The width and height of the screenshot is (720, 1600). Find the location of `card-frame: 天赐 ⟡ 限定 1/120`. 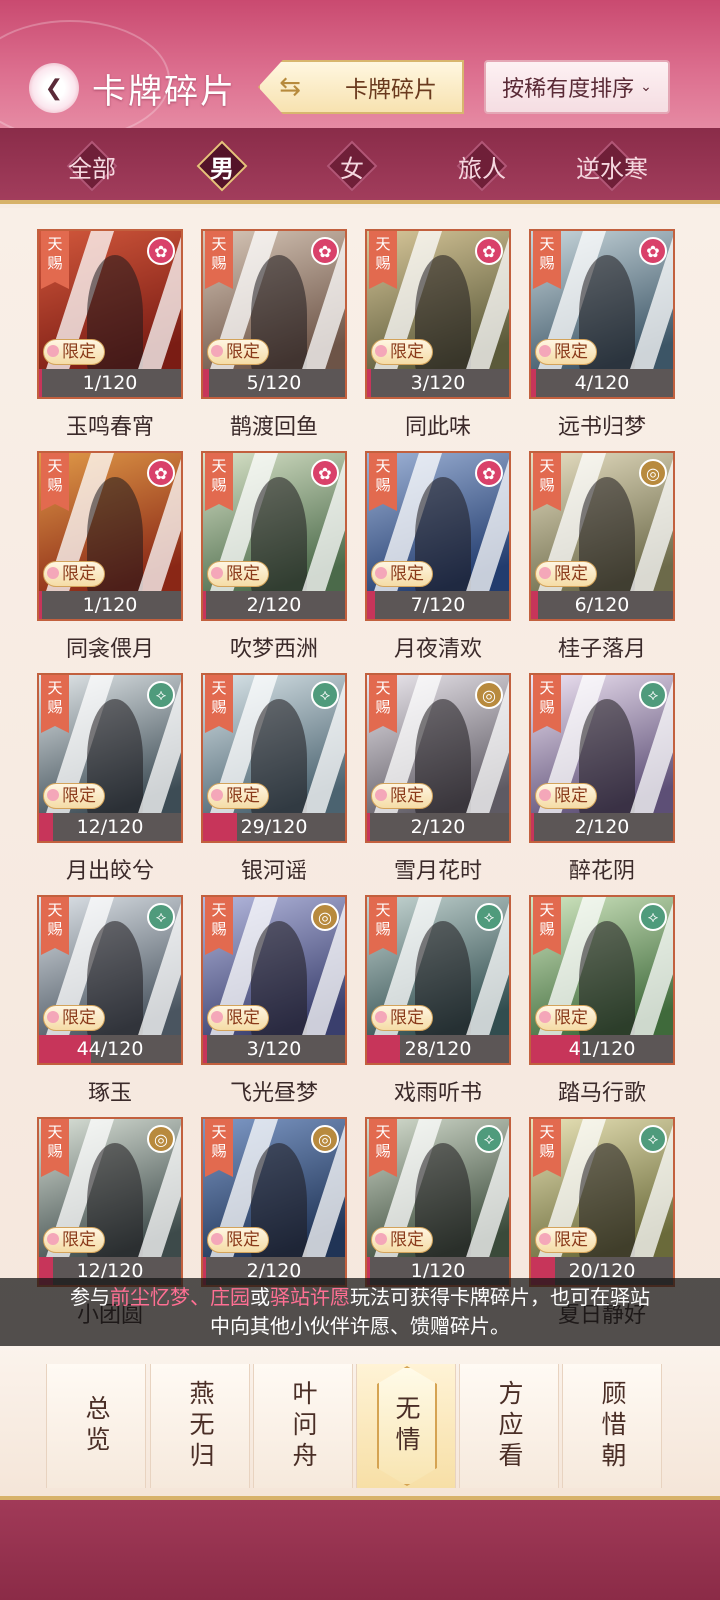

card-frame: 天赐 ⟡ 限定 1/120 is located at coordinates (438, 1202).